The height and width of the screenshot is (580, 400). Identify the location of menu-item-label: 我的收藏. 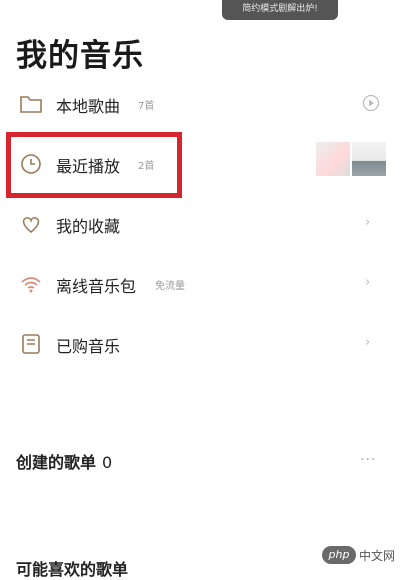
(88, 226).